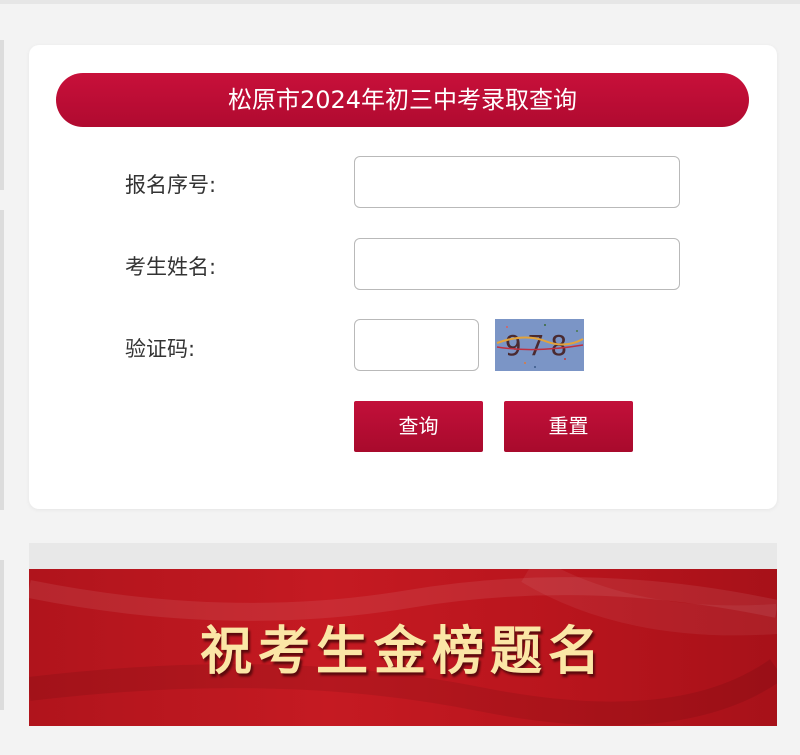 This screenshot has width=800, height=755. What do you see at coordinates (517, 182) in the screenshot?
I see `registration-number-input` at bounding box center [517, 182].